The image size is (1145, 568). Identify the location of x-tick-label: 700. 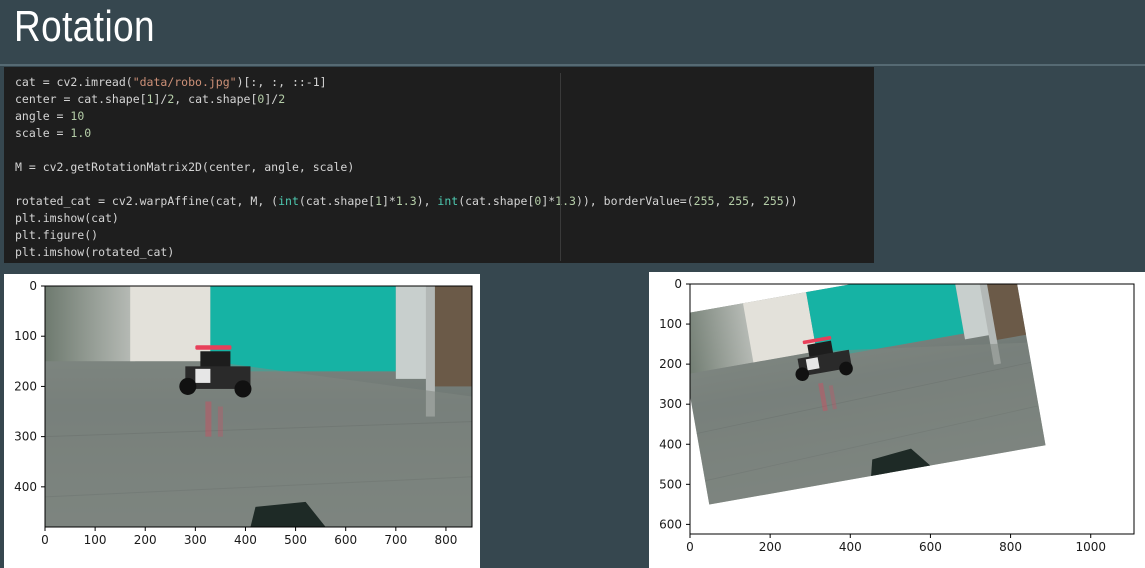
(395, 540).